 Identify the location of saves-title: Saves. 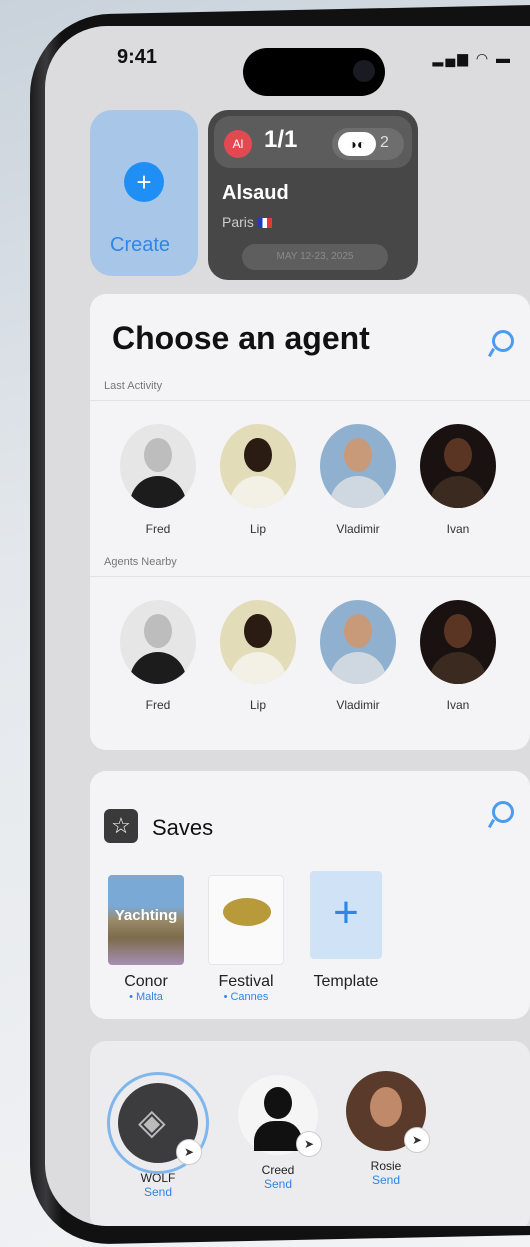
(183, 827).